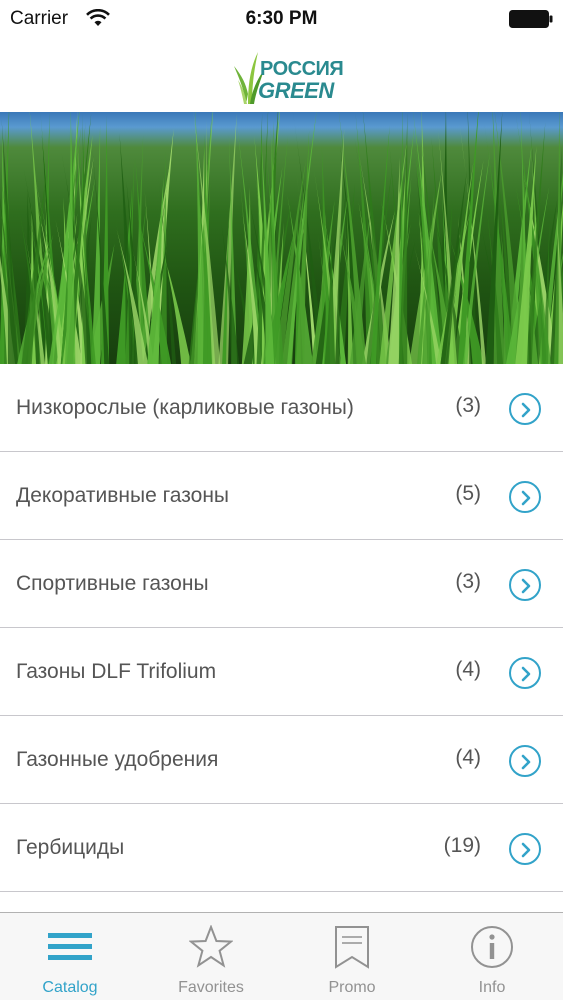 The height and width of the screenshot is (1000, 563). Describe the element at coordinates (281, 672) in the screenshot. I see `catalog-row: Газоны DLF Trifolium (4)` at that location.